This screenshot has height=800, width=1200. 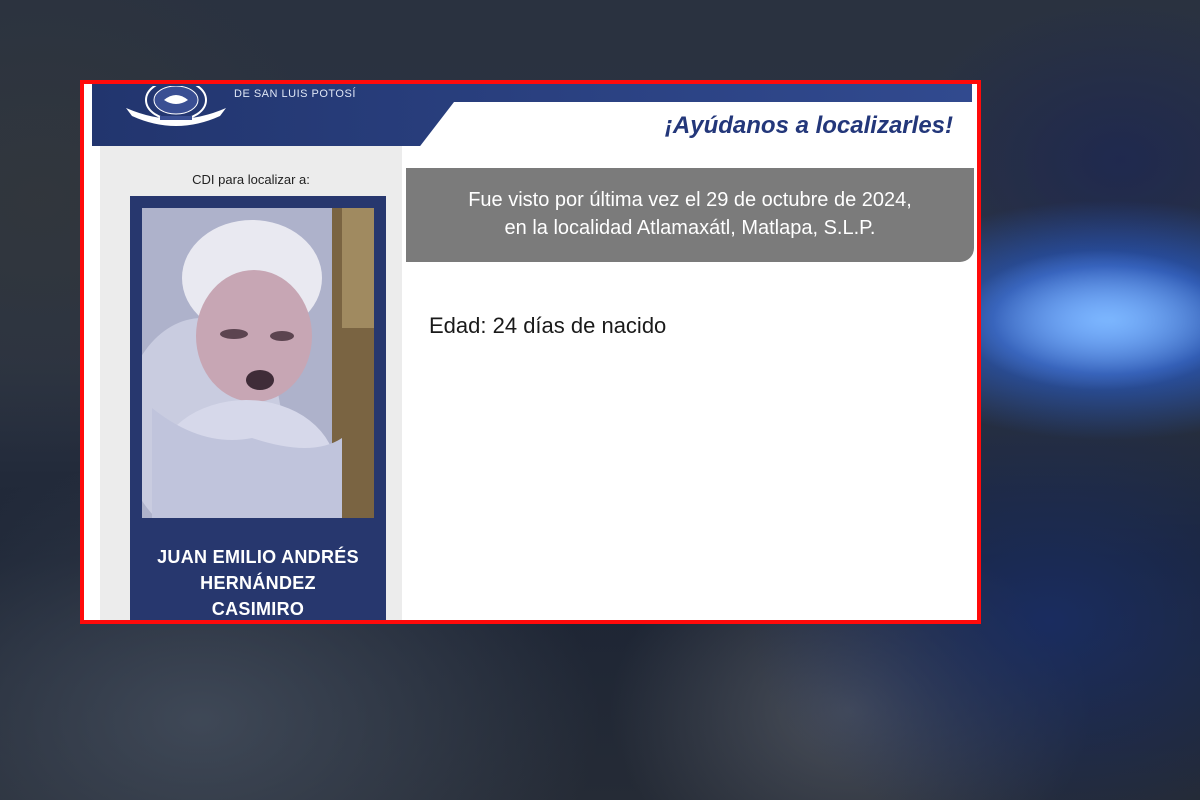 What do you see at coordinates (295, 94) in the screenshot?
I see `agency-name: DE SAN LUIS POTOSÍ` at bounding box center [295, 94].